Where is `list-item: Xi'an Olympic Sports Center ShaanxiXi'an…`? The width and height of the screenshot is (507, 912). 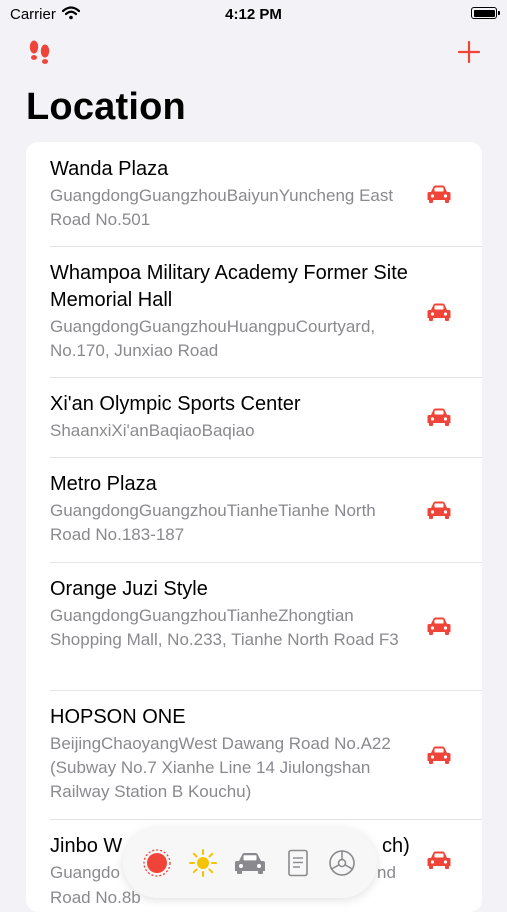 list-item: Xi'an Olympic Sports Center ShaanxiXi'an… is located at coordinates (254, 417).